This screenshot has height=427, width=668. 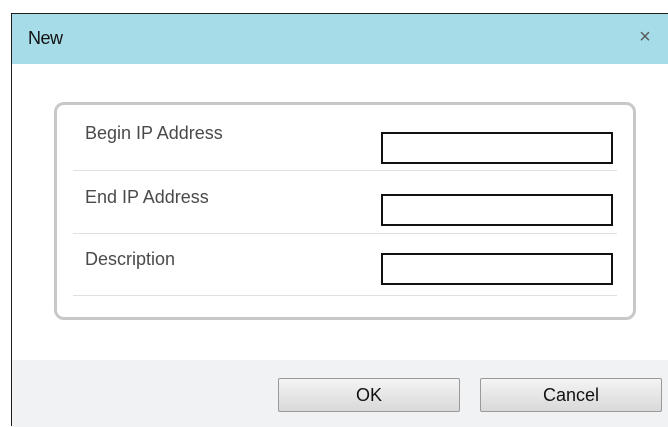 I want to click on form-row-end-ip: End IP Address, so click(x=345, y=202).